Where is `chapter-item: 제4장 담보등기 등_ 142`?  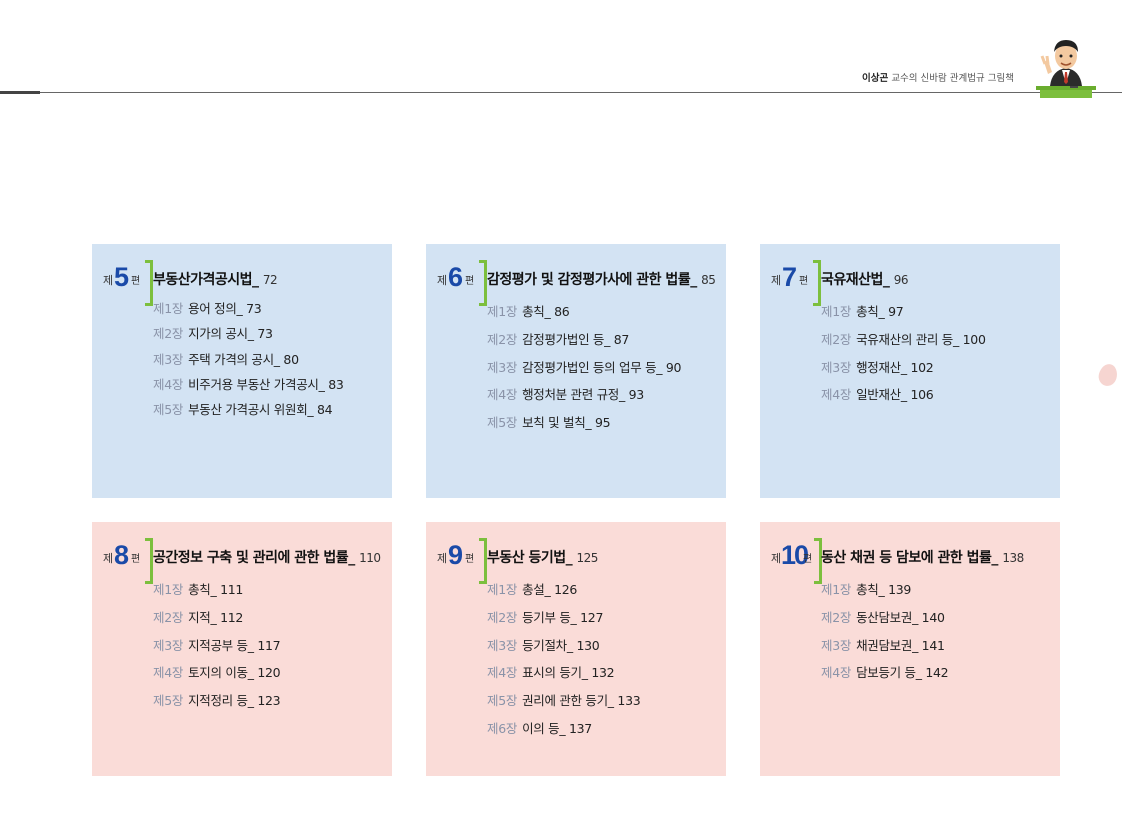
chapter-item: 제4장 담보등기 등_ 142 is located at coordinates (885, 673).